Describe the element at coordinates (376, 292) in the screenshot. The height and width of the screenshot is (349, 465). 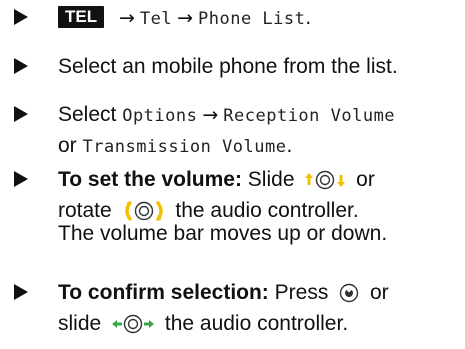
I see `step-5-part2: or` at that location.